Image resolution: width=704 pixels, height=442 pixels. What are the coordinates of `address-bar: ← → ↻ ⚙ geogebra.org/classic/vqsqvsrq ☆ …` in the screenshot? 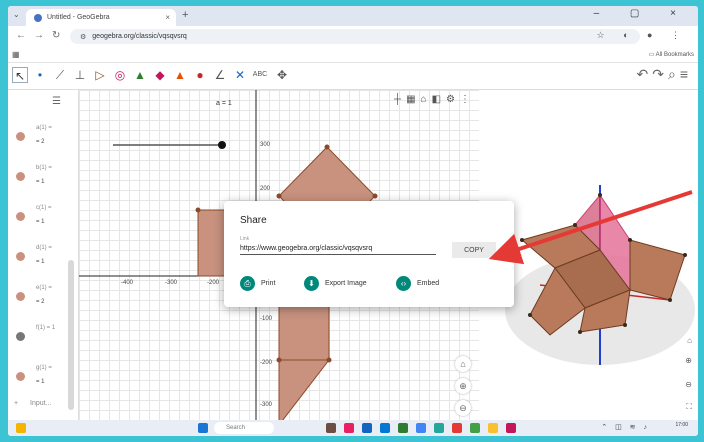 It's located at (353, 37).